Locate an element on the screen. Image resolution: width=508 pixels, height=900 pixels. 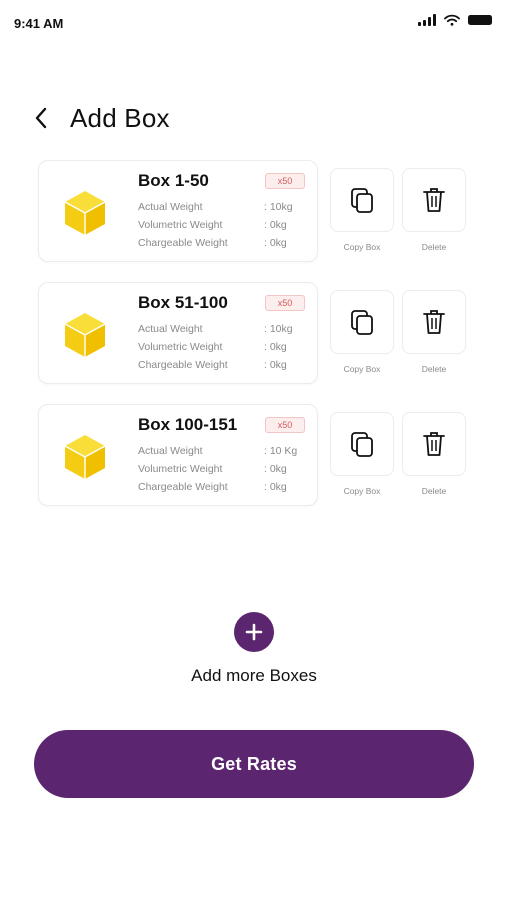
add-more-section: Add more Boxes is located at coordinates (254, 649).